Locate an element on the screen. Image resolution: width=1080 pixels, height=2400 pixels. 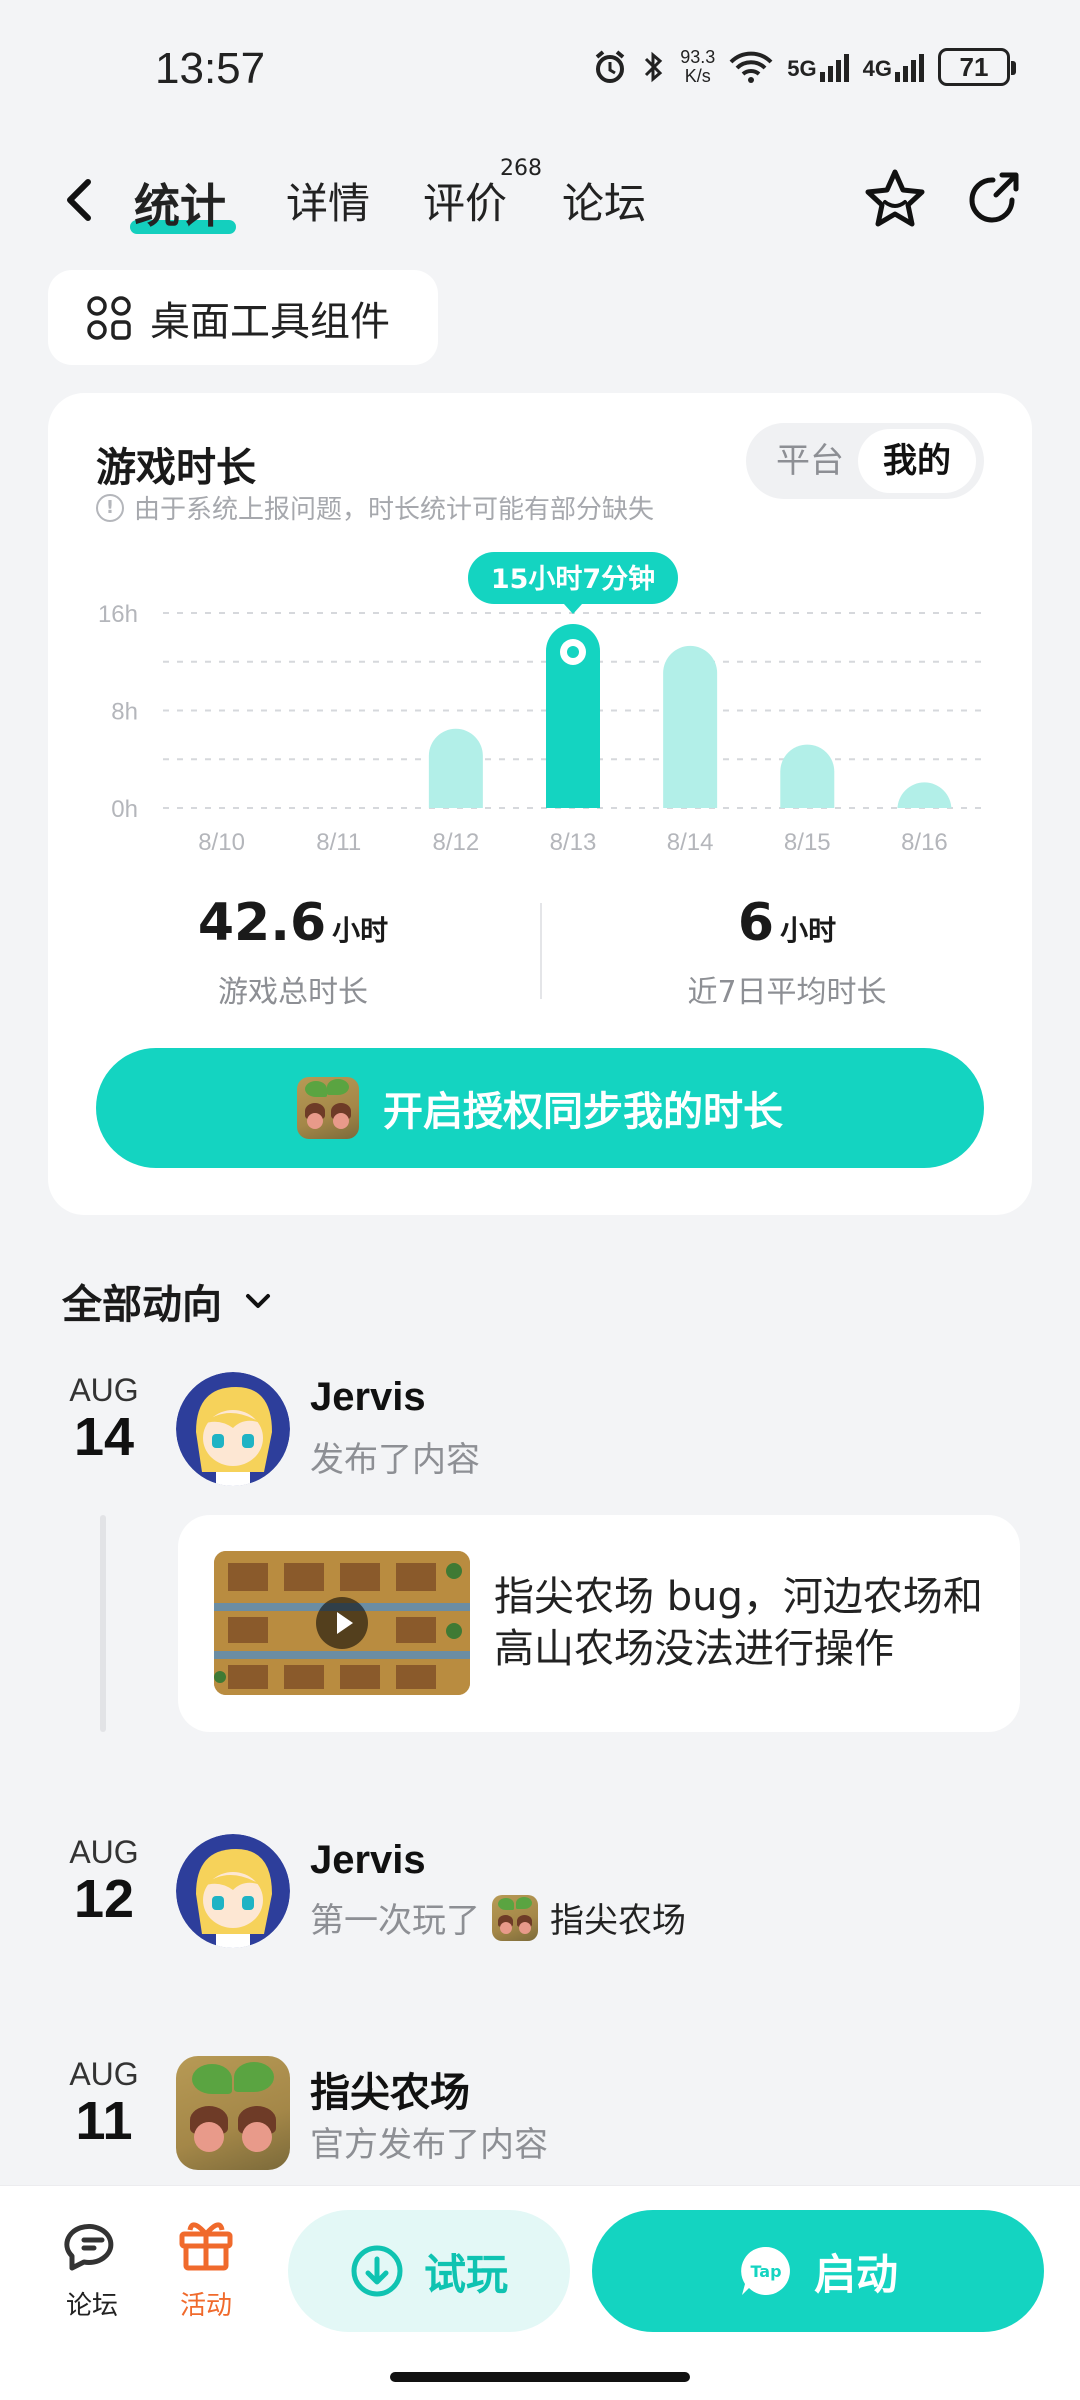
signal-5g: 5G is located at coordinates (818, 67).